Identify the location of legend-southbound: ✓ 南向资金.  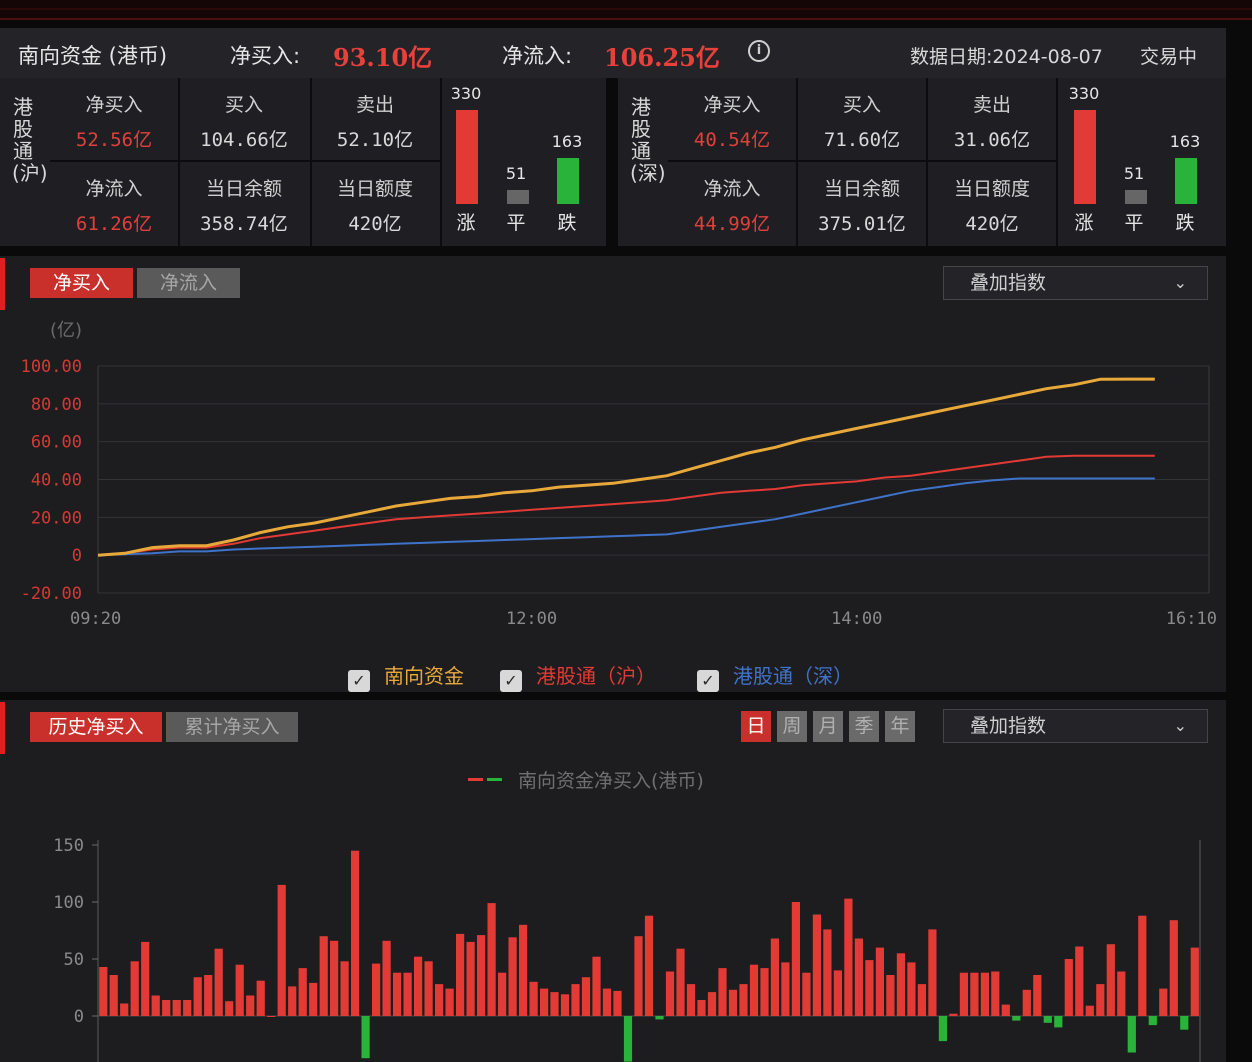
(406, 676).